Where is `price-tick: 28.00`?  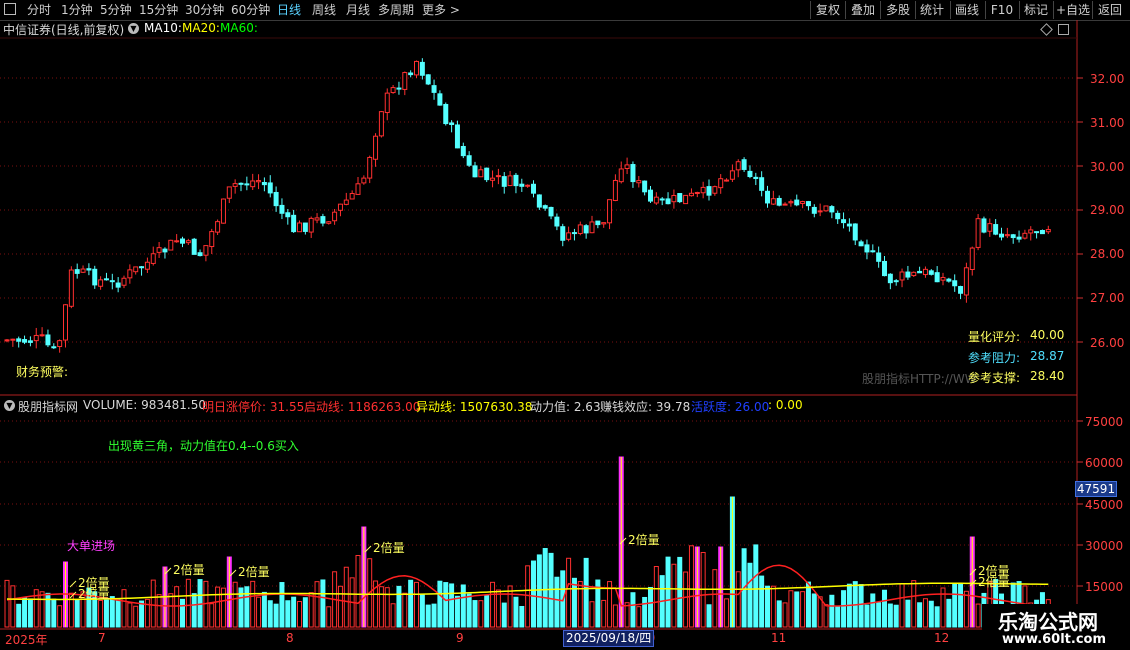
price-tick: 28.00 is located at coordinates (1107, 254).